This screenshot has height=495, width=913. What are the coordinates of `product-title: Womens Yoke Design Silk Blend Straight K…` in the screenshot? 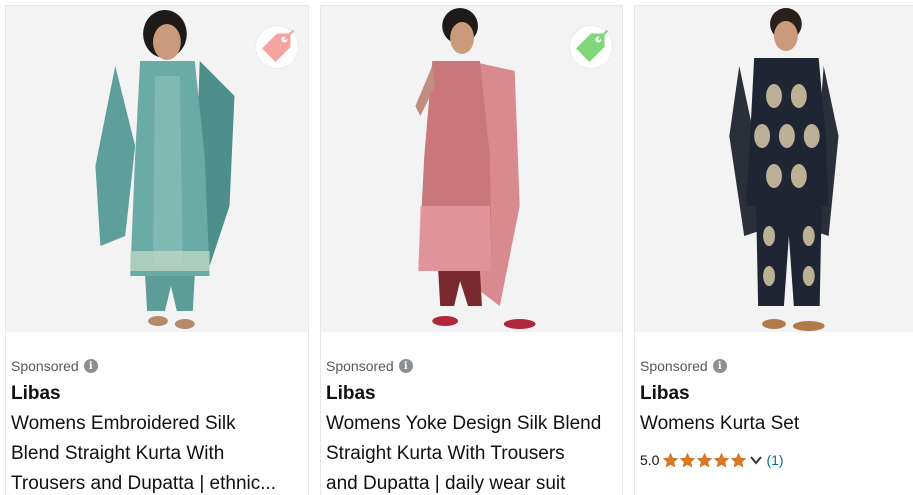 It's located at (472, 452).